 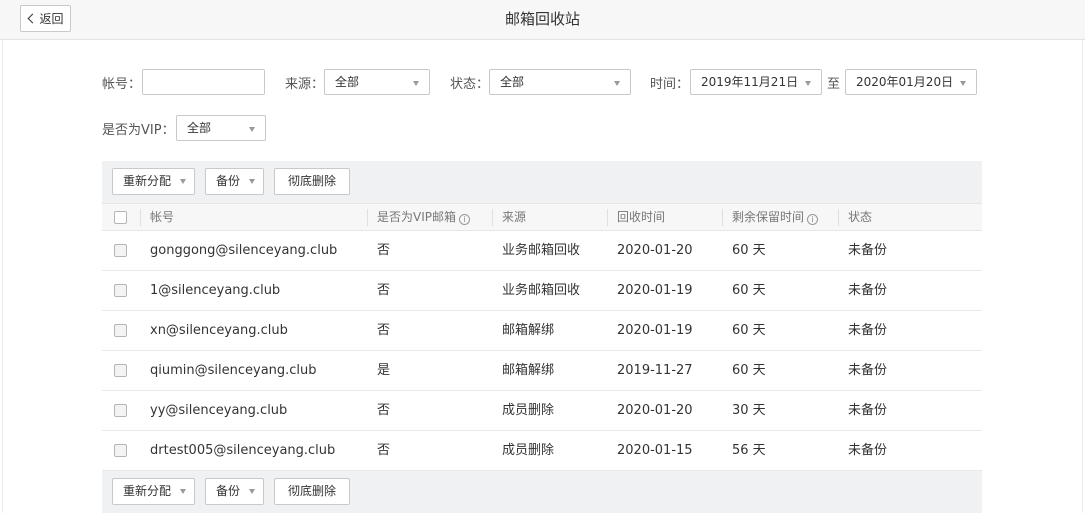 What do you see at coordinates (670, 84) in the screenshot?
I see `time-filter-label: 时间：` at bounding box center [670, 84].